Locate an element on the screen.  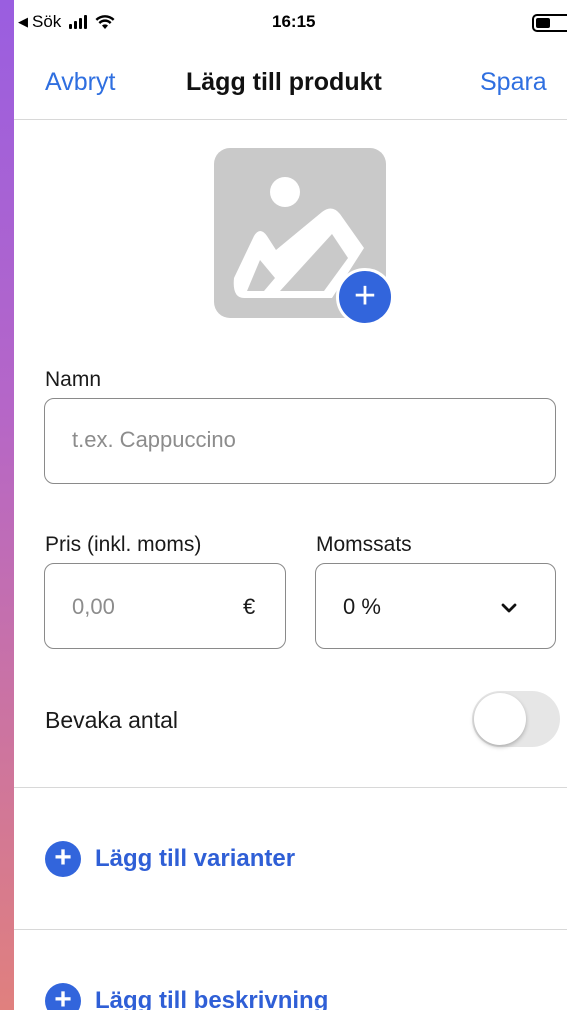
cancel-button: Avbryt is located at coordinates (80, 82).